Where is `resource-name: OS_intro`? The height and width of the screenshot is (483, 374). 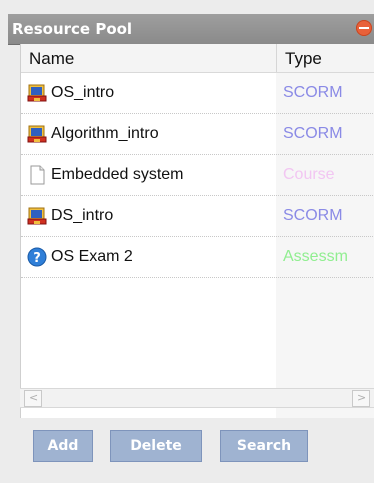 resource-name: OS_intro is located at coordinates (83, 92).